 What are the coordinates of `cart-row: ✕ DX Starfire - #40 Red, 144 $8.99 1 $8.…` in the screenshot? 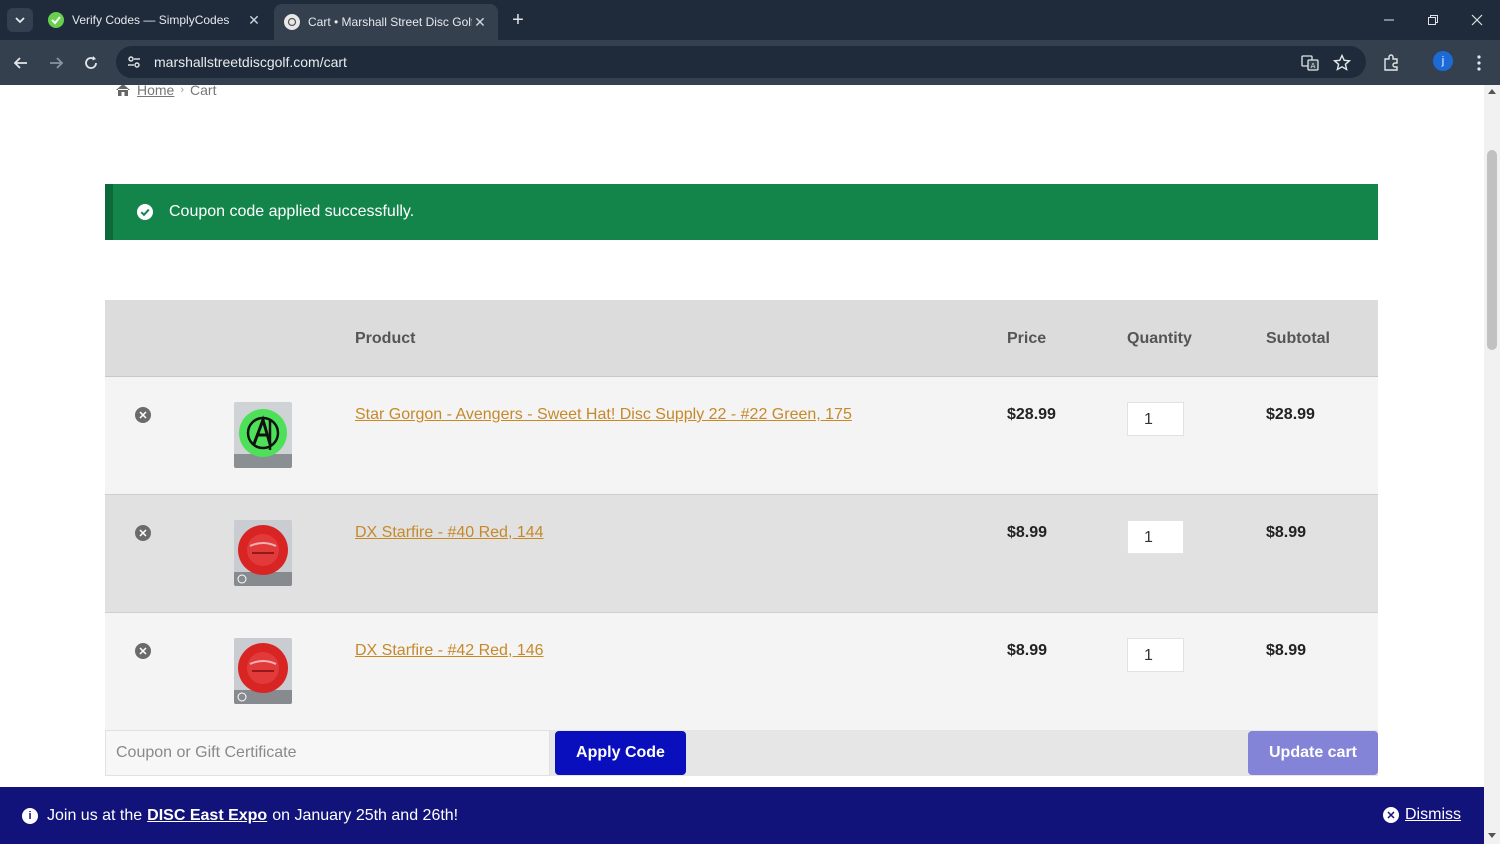 It's located at (741, 554).